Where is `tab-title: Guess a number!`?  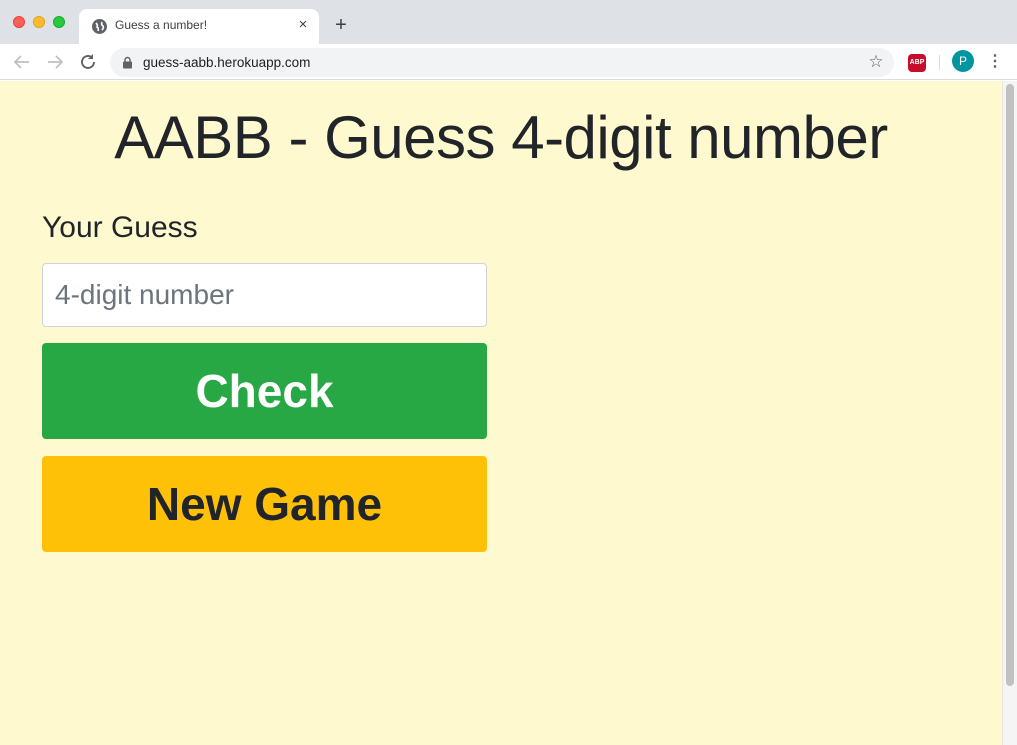
tab-title: Guess a number! is located at coordinates (161, 25).